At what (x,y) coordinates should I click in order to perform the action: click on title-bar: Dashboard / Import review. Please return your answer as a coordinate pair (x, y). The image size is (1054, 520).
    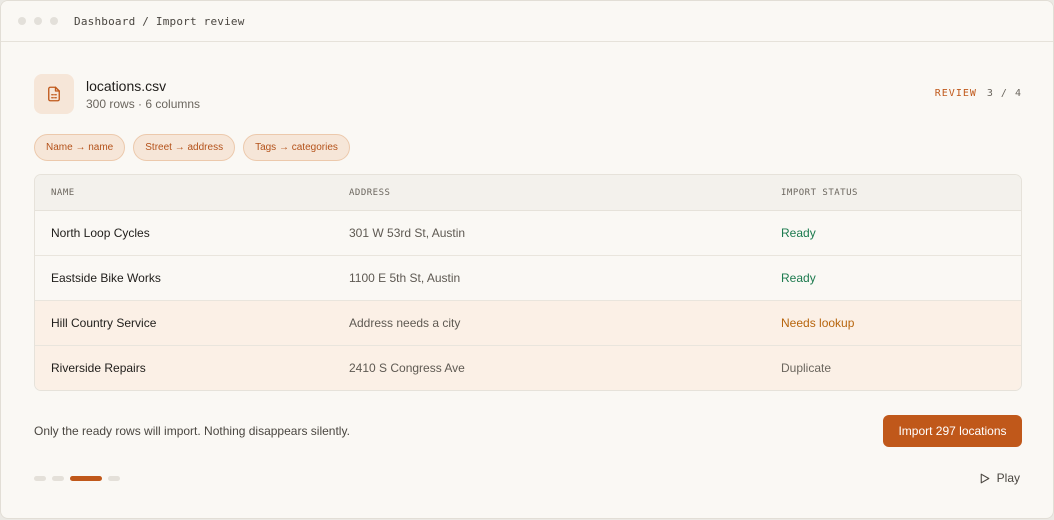
    Looking at the image, I should click on (527, 21).